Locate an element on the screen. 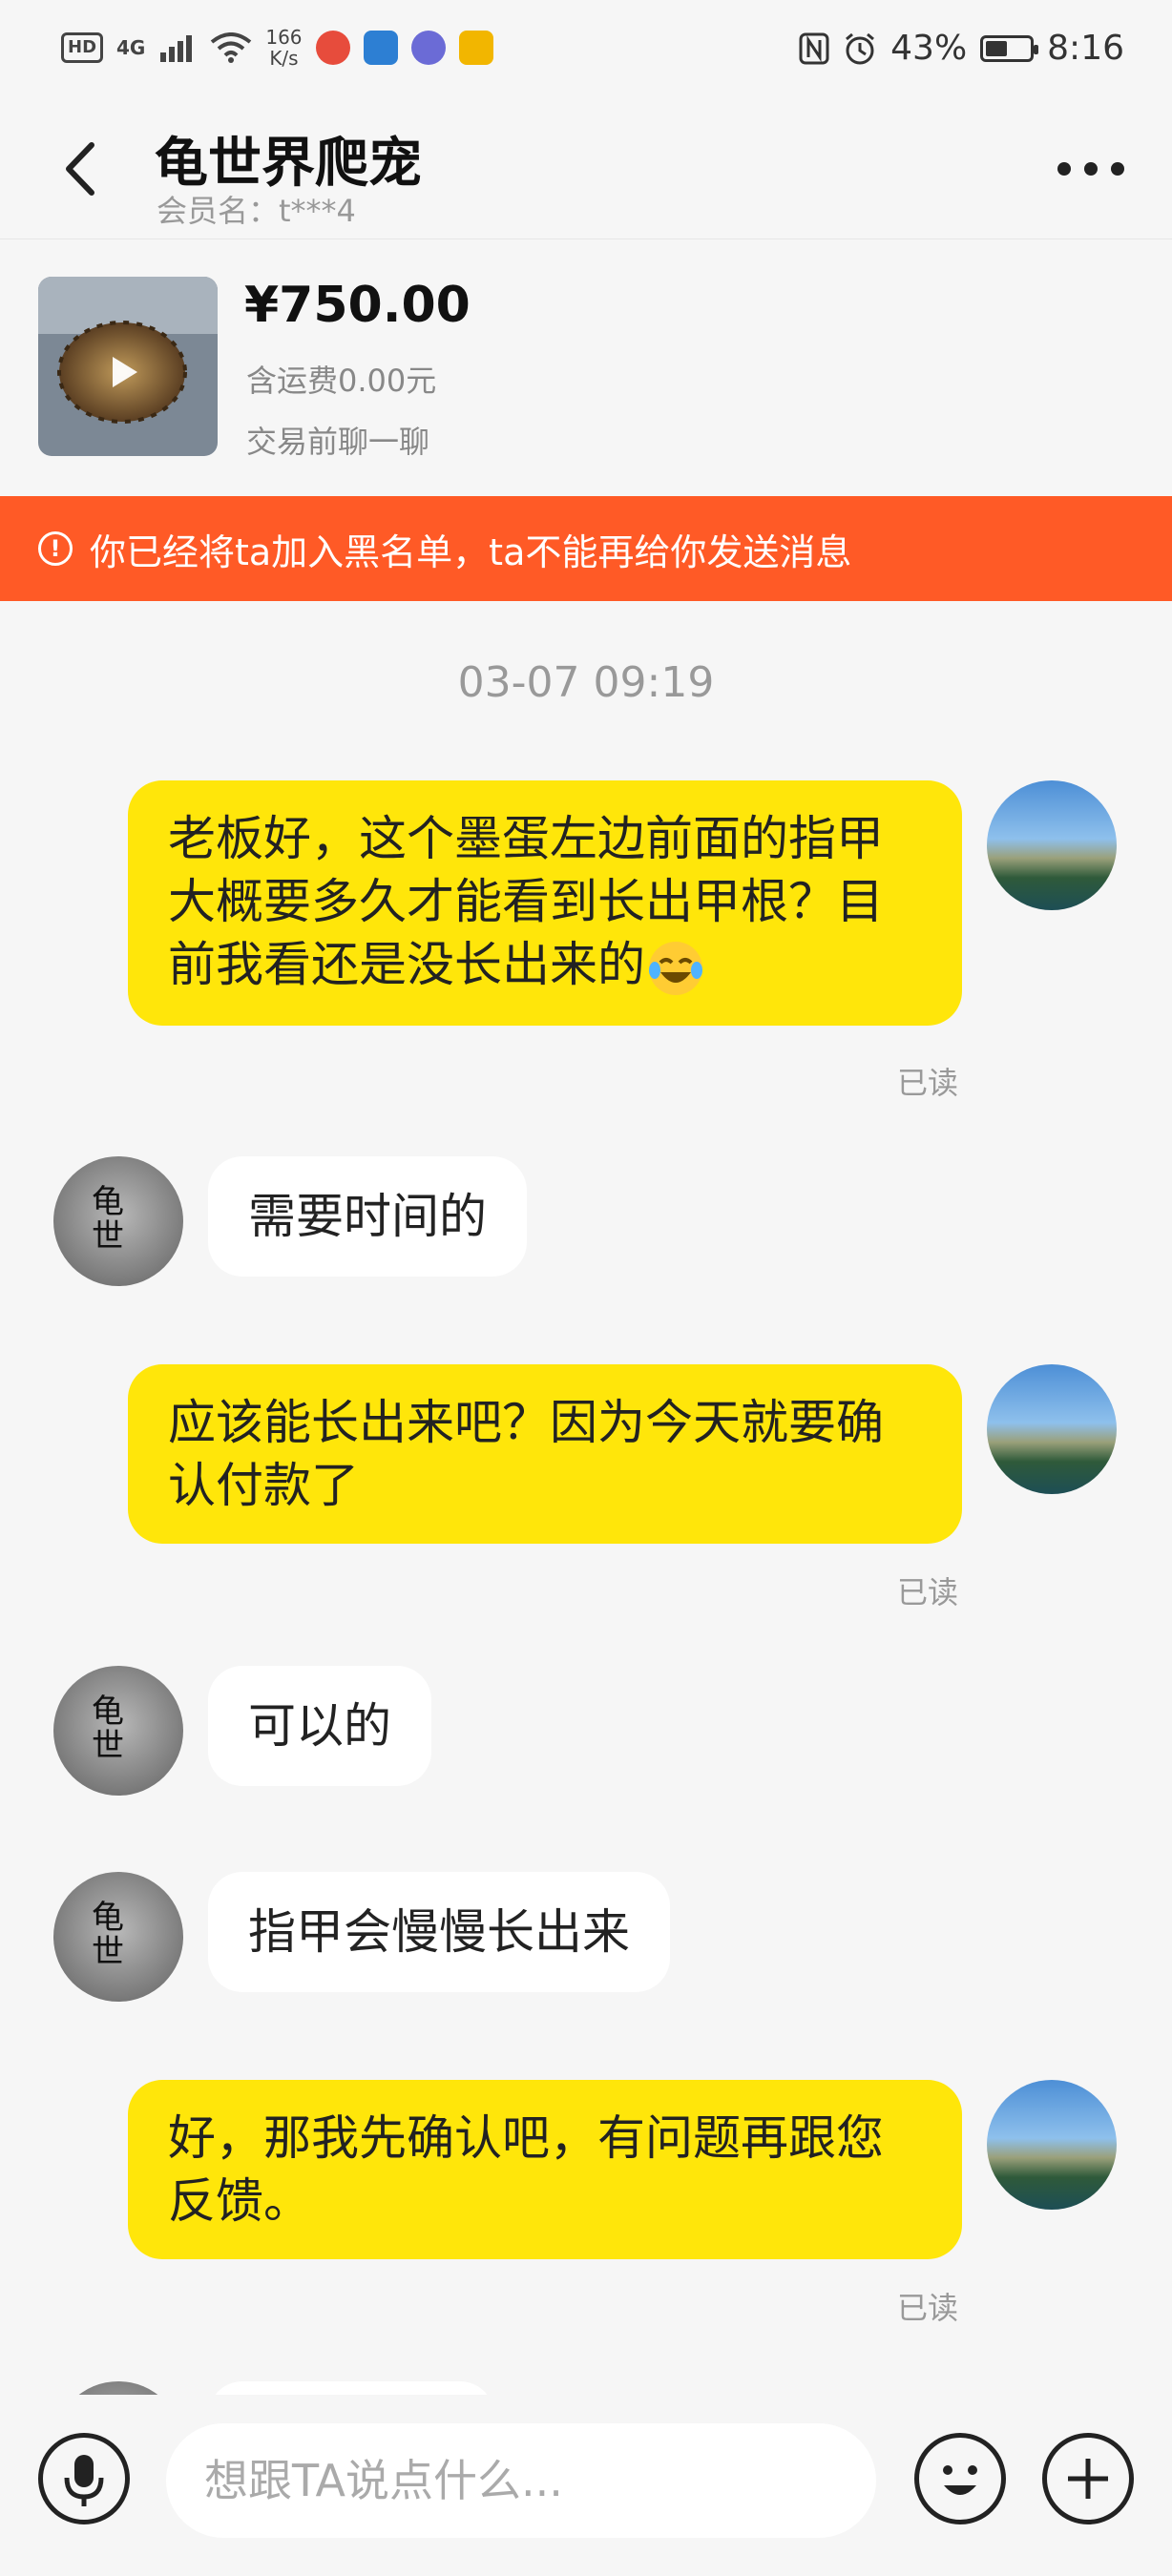 Image resolution: width=1172 pixels, height=2576 pixels. blacklist-banner: ! 你已经将ta加入黑名单，ta不能再给你发送消息 is located at coordinates (586, 548).